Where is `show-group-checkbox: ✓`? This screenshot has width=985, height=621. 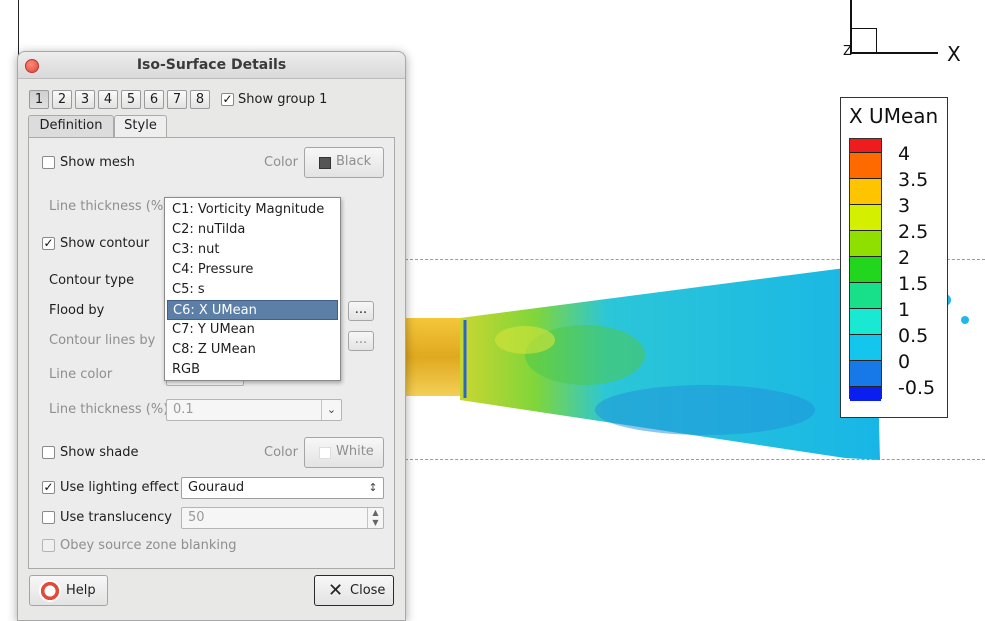
show-group-checkbox: ✓ is located at coordinates (227, 99).